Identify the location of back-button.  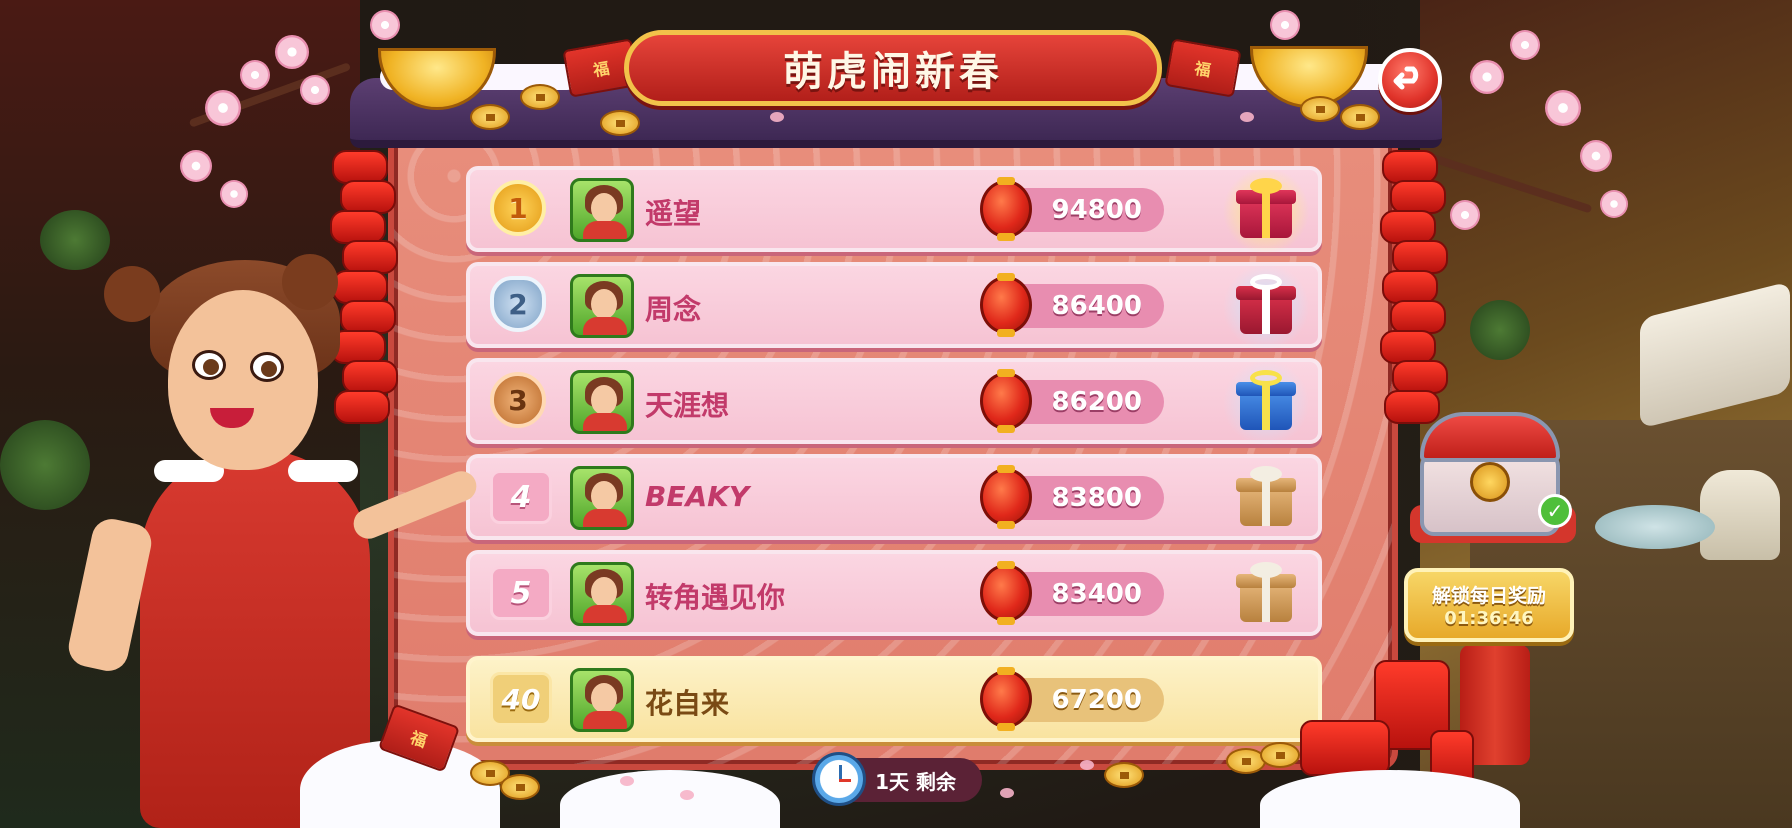
(1410, 80).